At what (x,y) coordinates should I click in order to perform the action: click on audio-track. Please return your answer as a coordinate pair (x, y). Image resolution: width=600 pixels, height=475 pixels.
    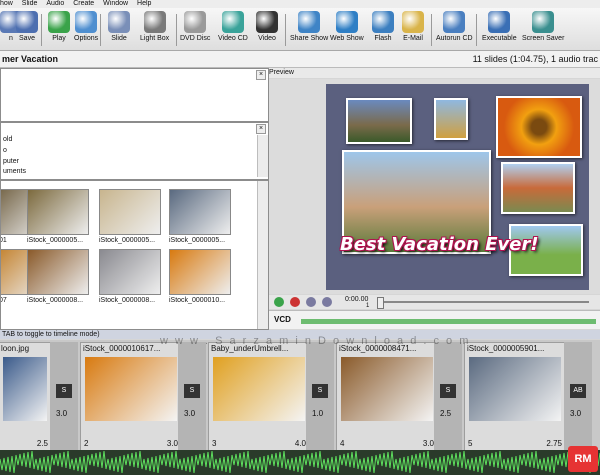
    Looking at the image, I should click on (300, 462).